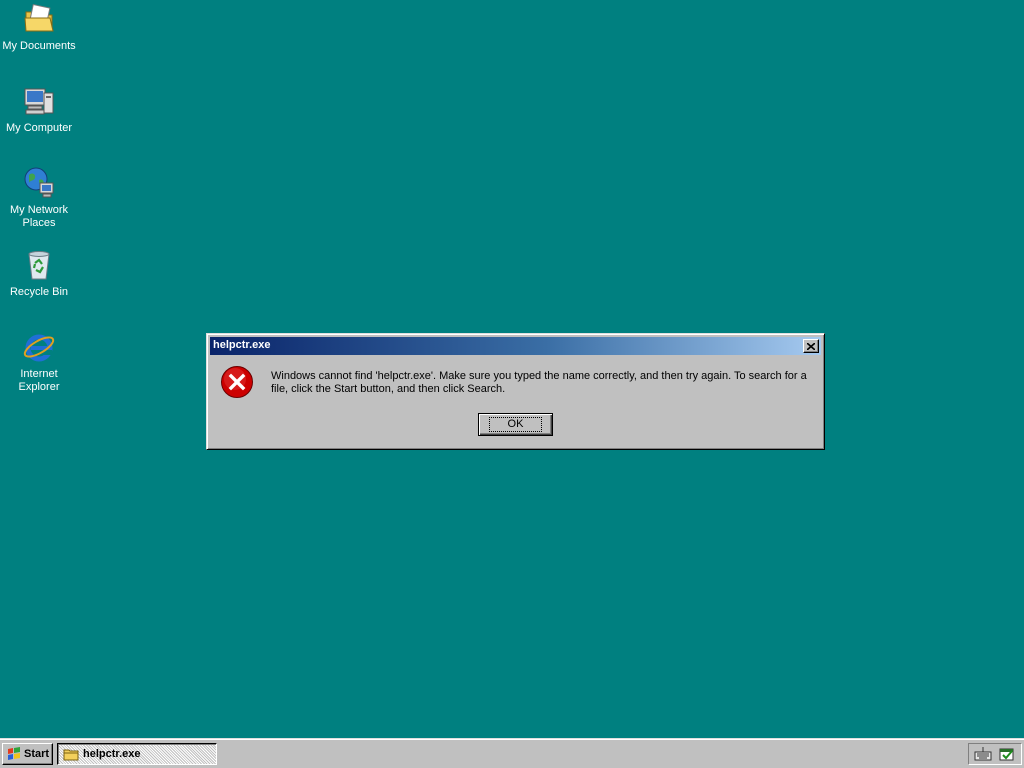 Image resolution: width=1024 pixels, height=768 pixels. I want to click on desktop-icon-label: My Computer, so click(39, 128).